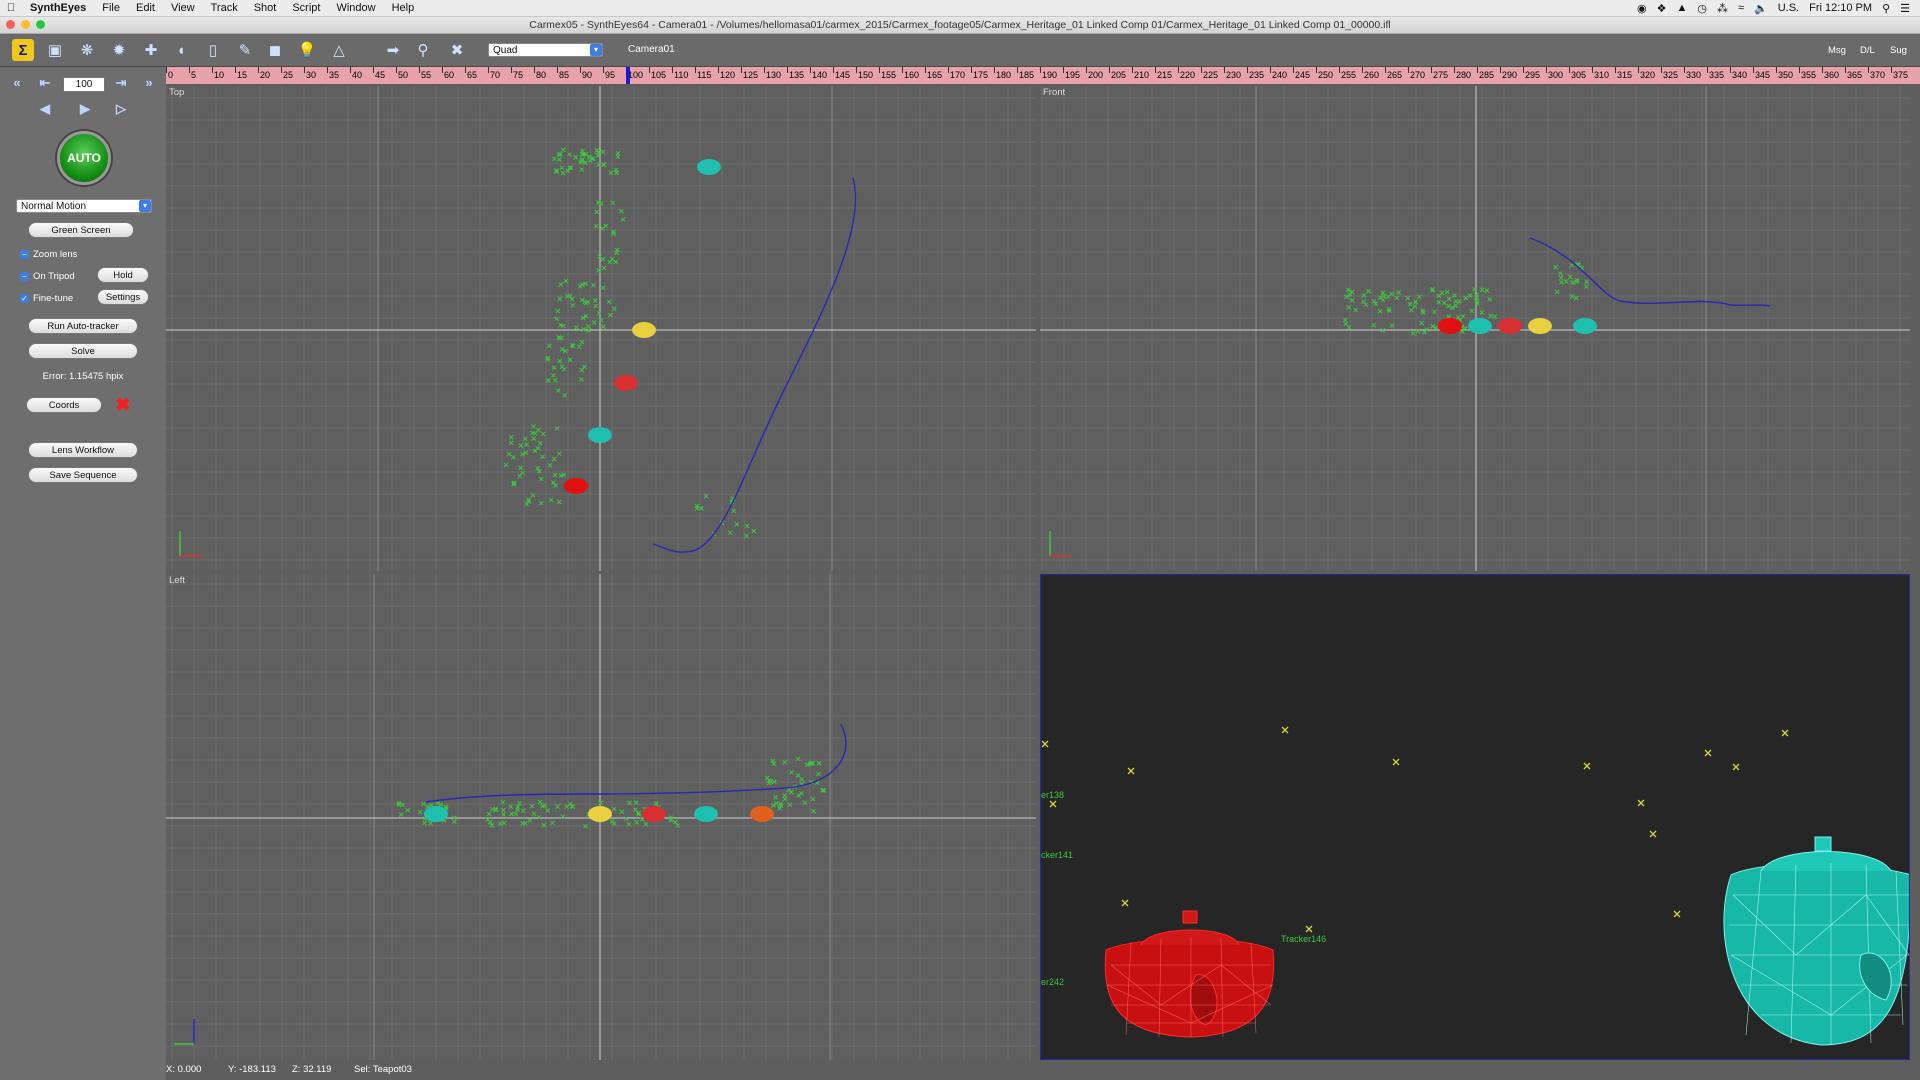 Image resolution: width=1920 pixels, height=1080 pixels. Describe the element at coordinates (495, 75) in the screenshot. I see `timeline-tick: 70` at that location.